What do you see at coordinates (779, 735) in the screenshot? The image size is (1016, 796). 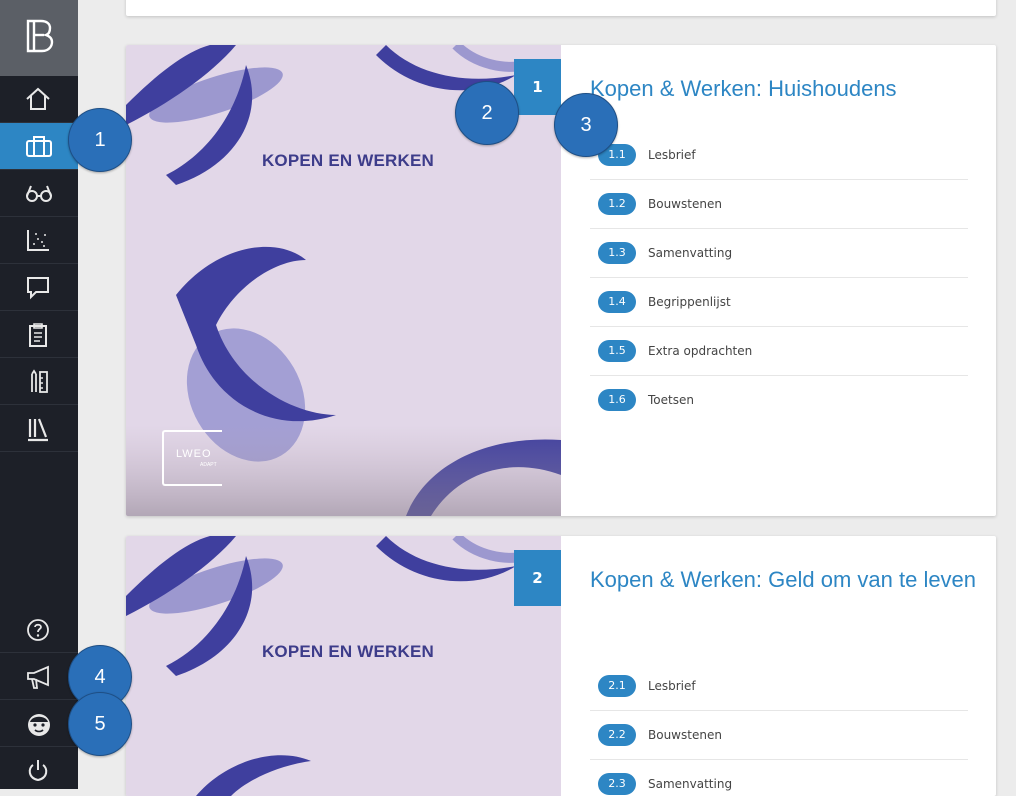 I see `lesson-item: 2.2 Bouwstenen` at bounding box center [779, 735].